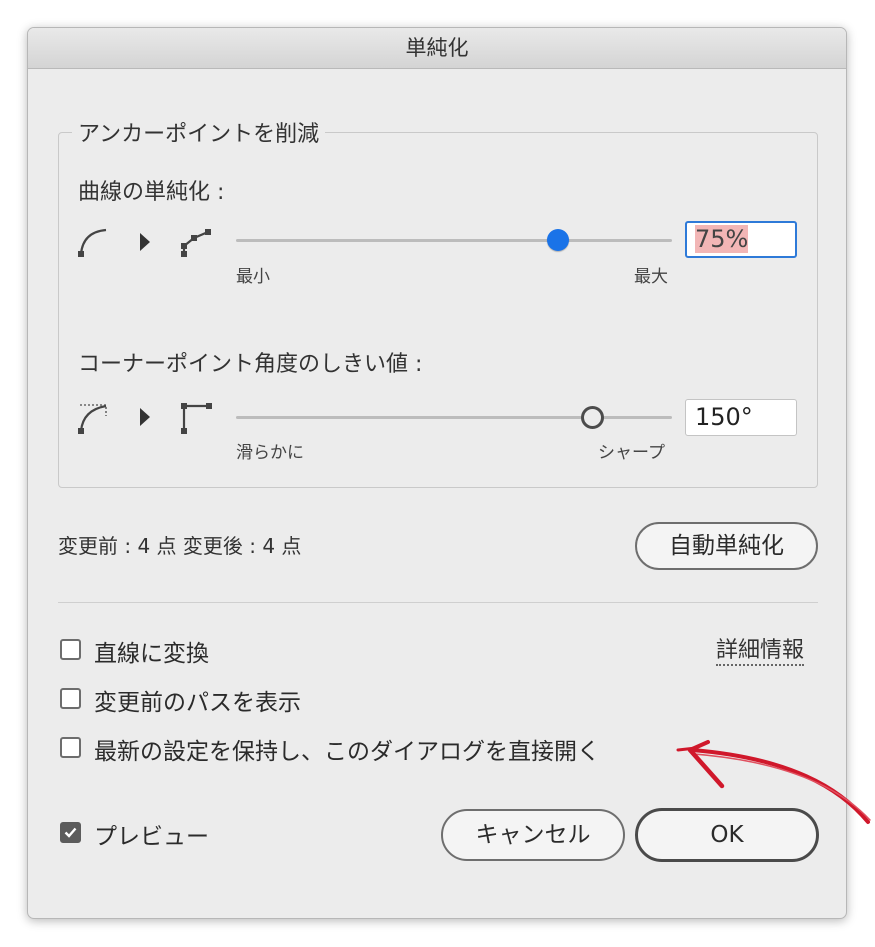 The image size is (875, 947). I want to click on preview-label: プレビュー, so click(151, 837).